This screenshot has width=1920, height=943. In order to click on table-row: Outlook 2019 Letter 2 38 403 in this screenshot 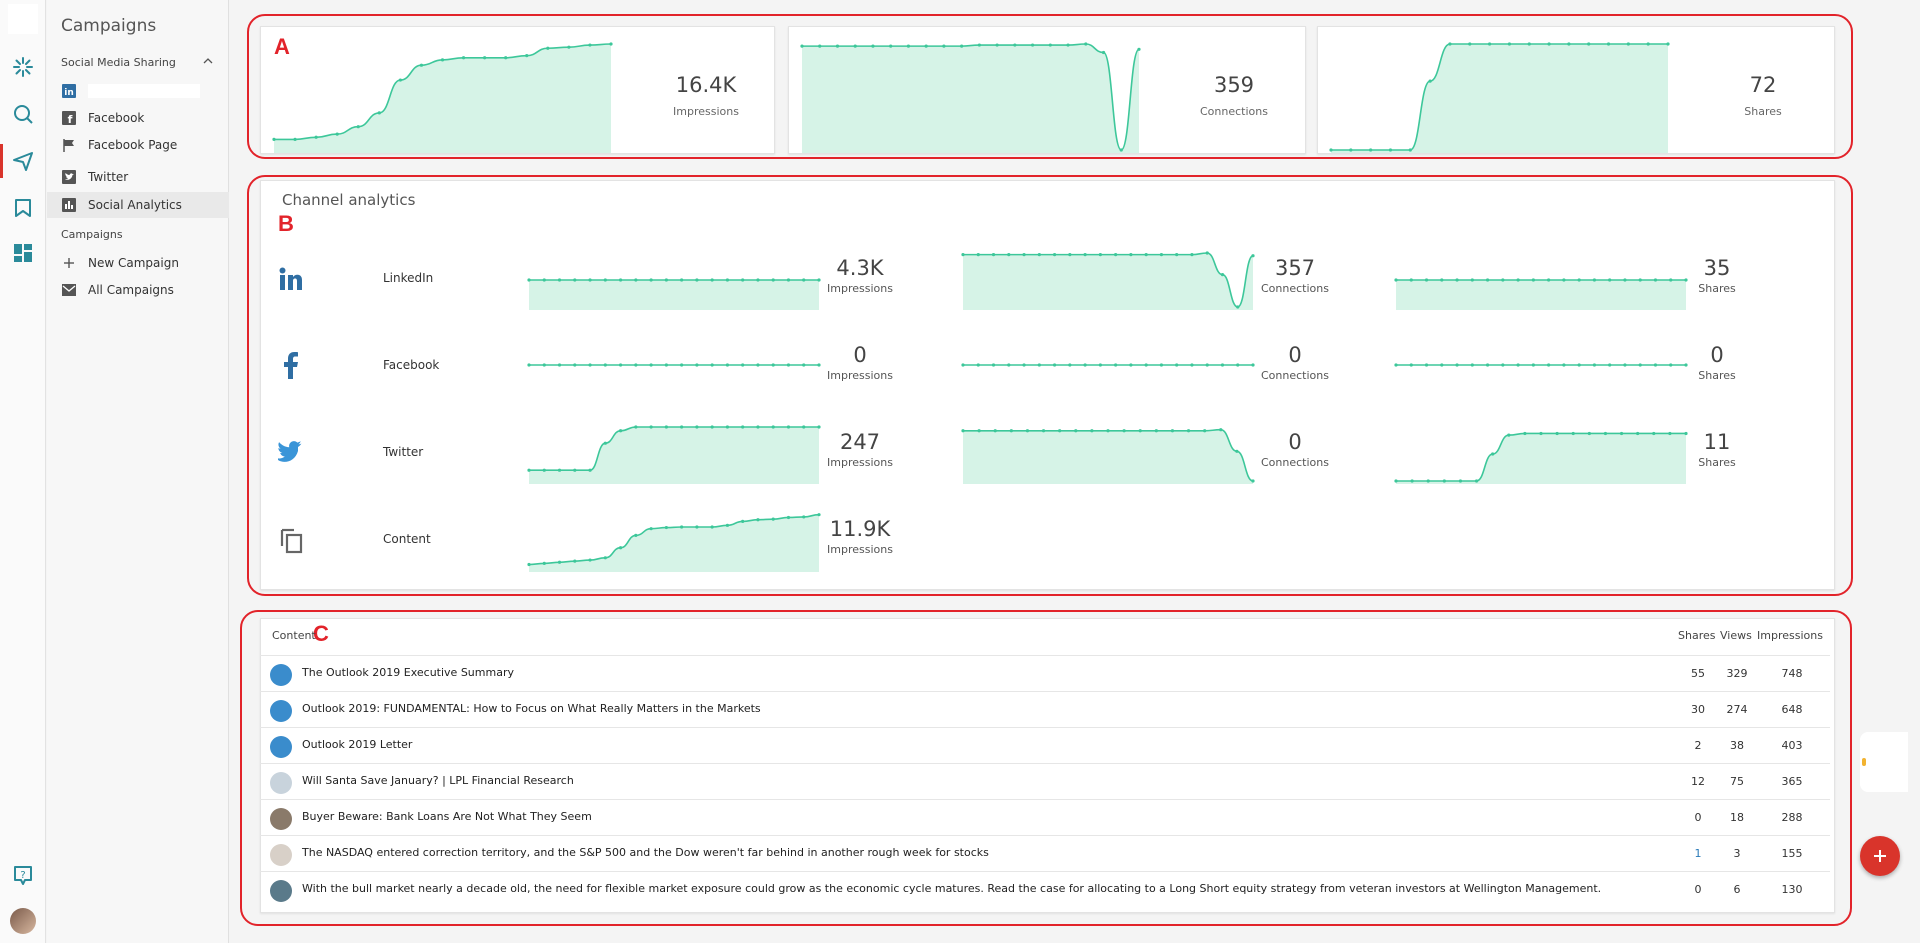, I will do `click(1045, 745)`.